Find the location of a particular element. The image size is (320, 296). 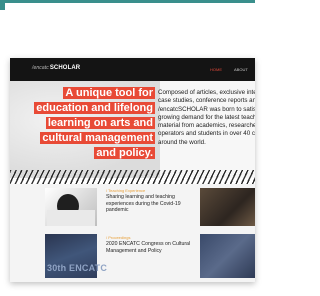

headline-line: learning on arts and is located at coordinates (100, 123).